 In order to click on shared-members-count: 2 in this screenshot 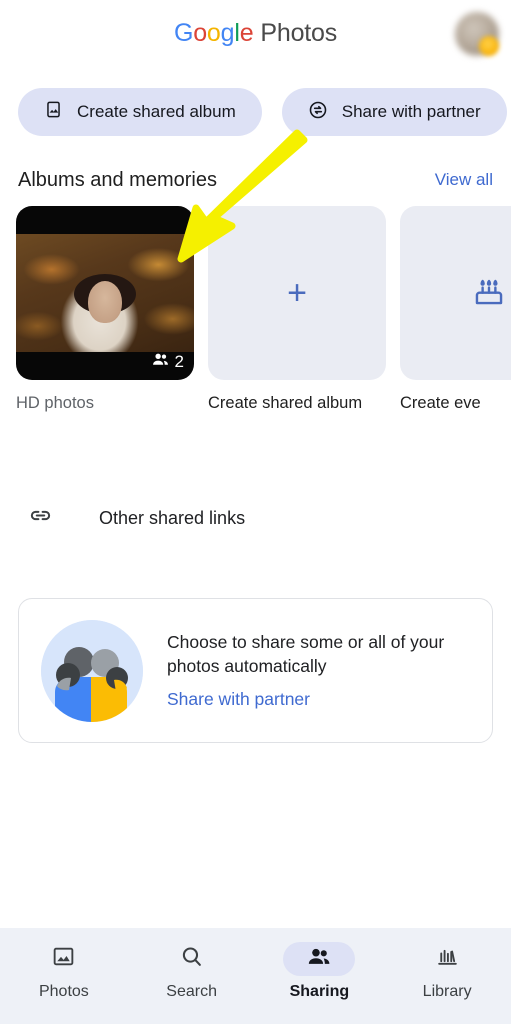, I will do `click(179, 361)`.